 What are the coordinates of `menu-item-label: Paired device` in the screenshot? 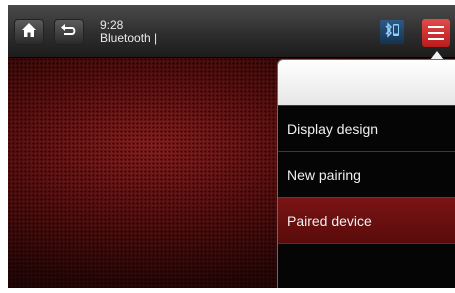 It's located at (329, 220).